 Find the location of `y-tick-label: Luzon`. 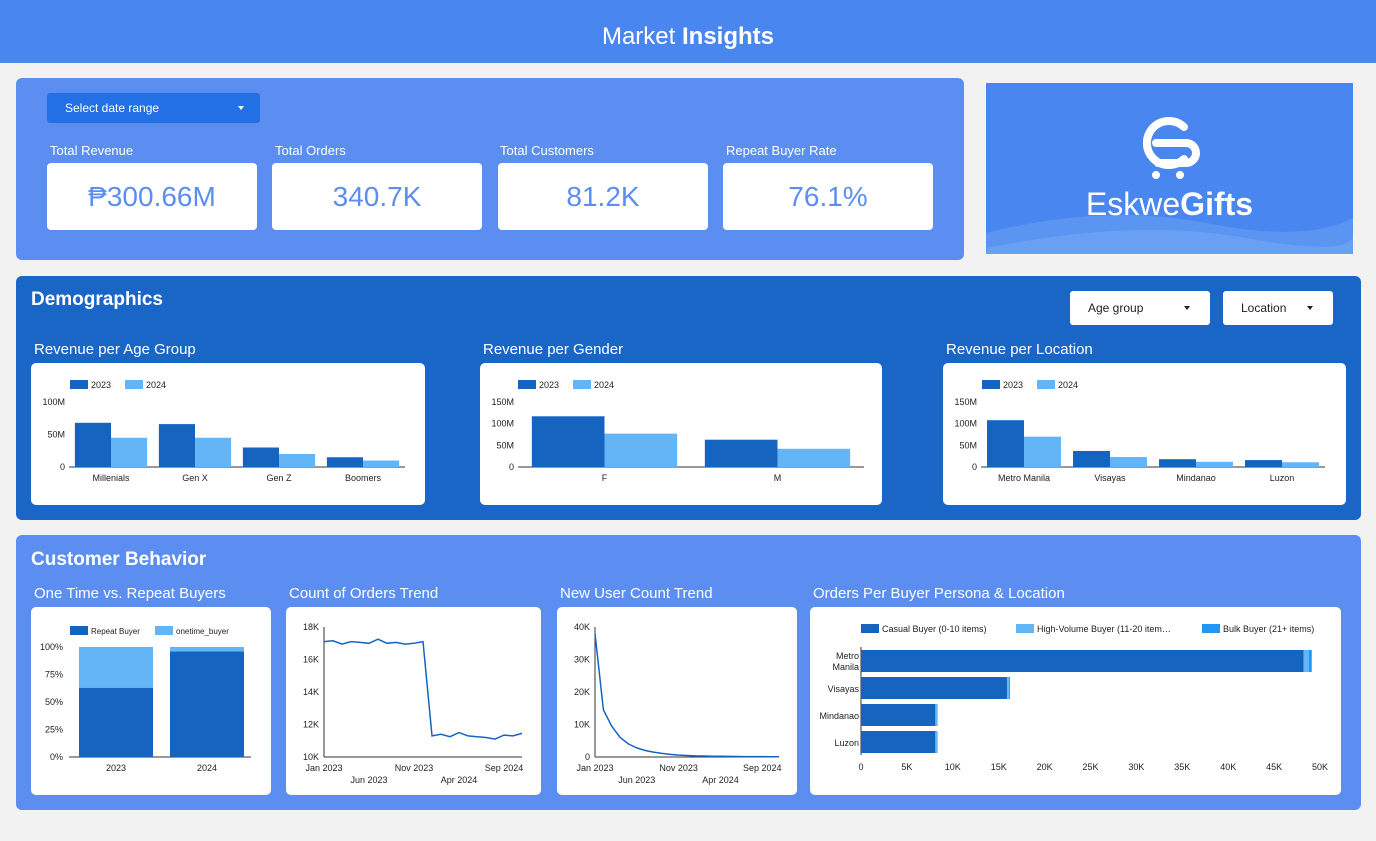

y-tick-label: Luzon is located at coordinates (846, 743).